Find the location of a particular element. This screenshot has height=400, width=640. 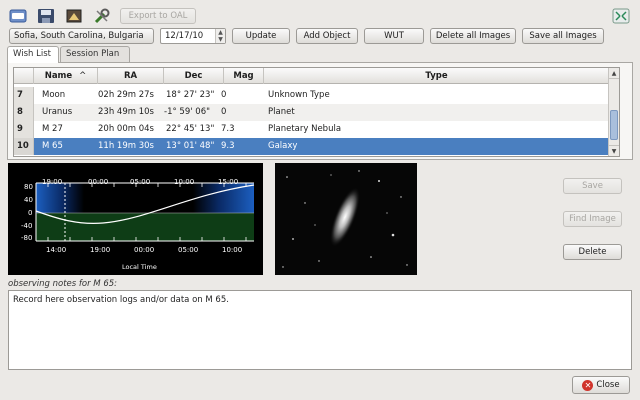

cell-name: M 27 is located at coordinates (52, 129).